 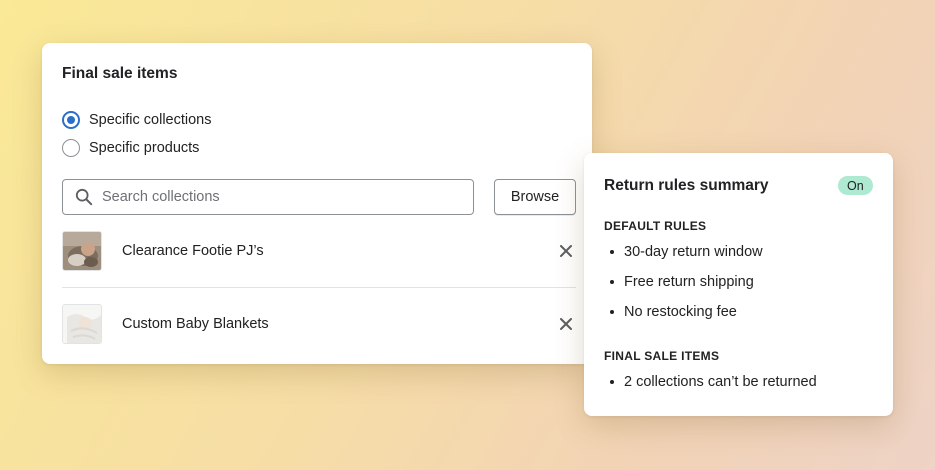 I want to click on radio-specific-collections: Specific collections, so click(x=137, y=120).